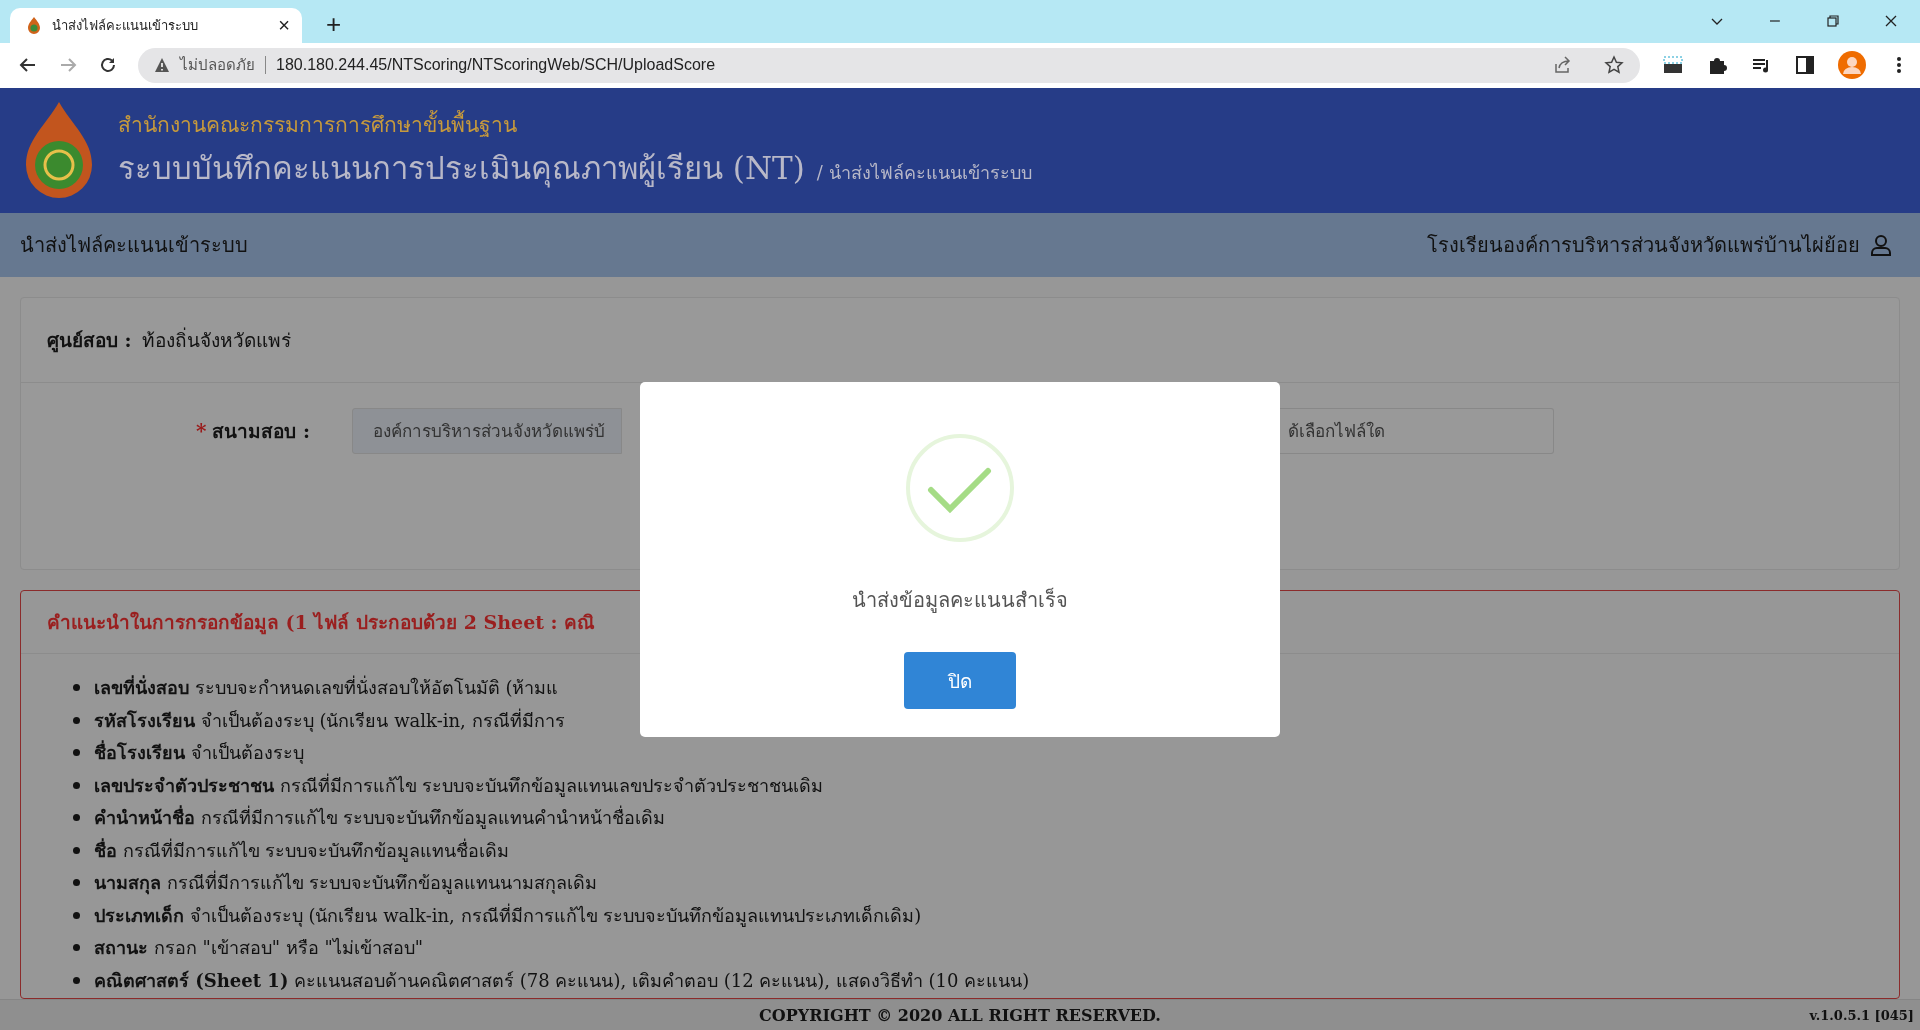 This screenshot has height=1030, width=1920. What do you see at coordinates (508, 915) in the screenshot?
I see `instruction-text: ประเภทเด็ก จำเป็นต้องระบุ (นักเรียน walk-in, กรณีที่มีการแก้ไข ระบบจะบันทึกข้อมูลแทนประเภทเด็กเดิม)` at bounding box center [508, 915].